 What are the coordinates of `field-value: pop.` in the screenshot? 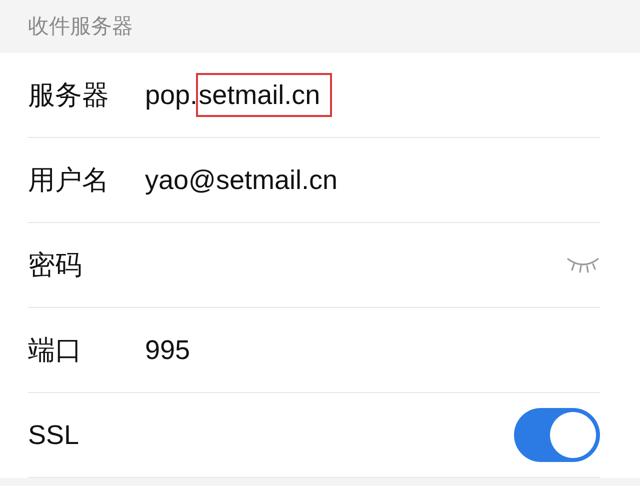 It's located at (171, 95).